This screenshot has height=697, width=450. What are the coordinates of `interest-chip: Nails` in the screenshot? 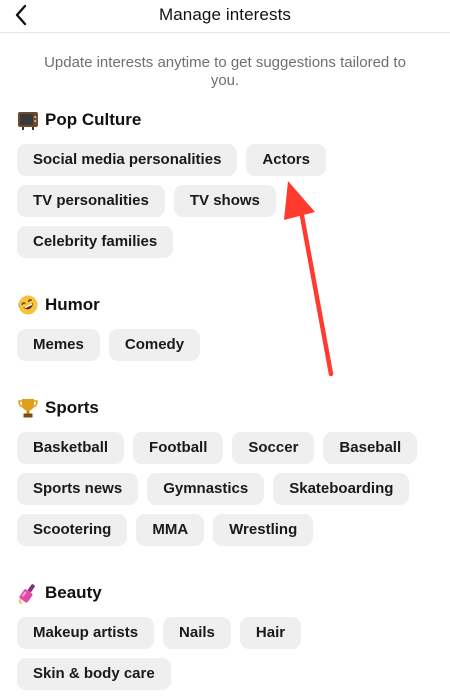 It's located at (197, 633).